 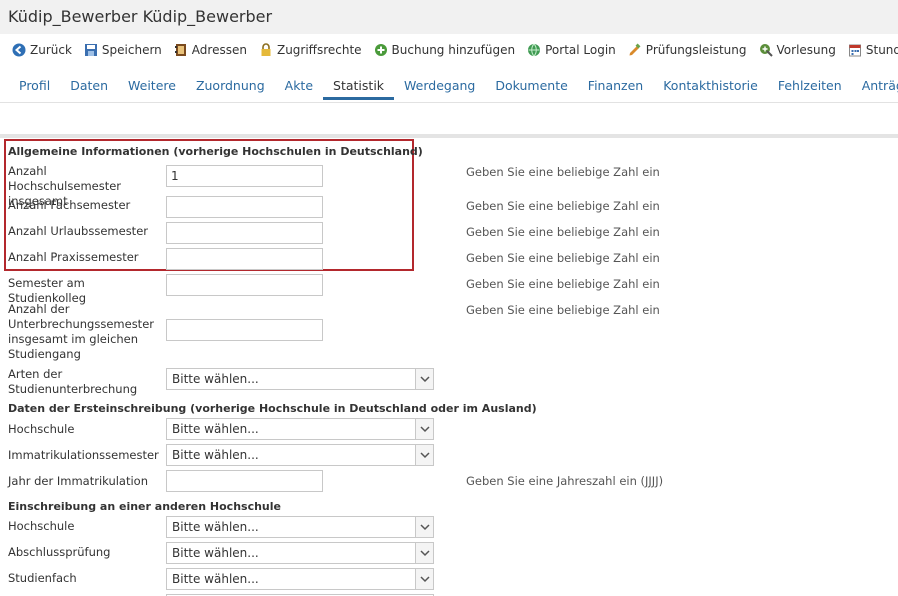 I want to click on tab-bar-divider, so click(x=449, y=102).